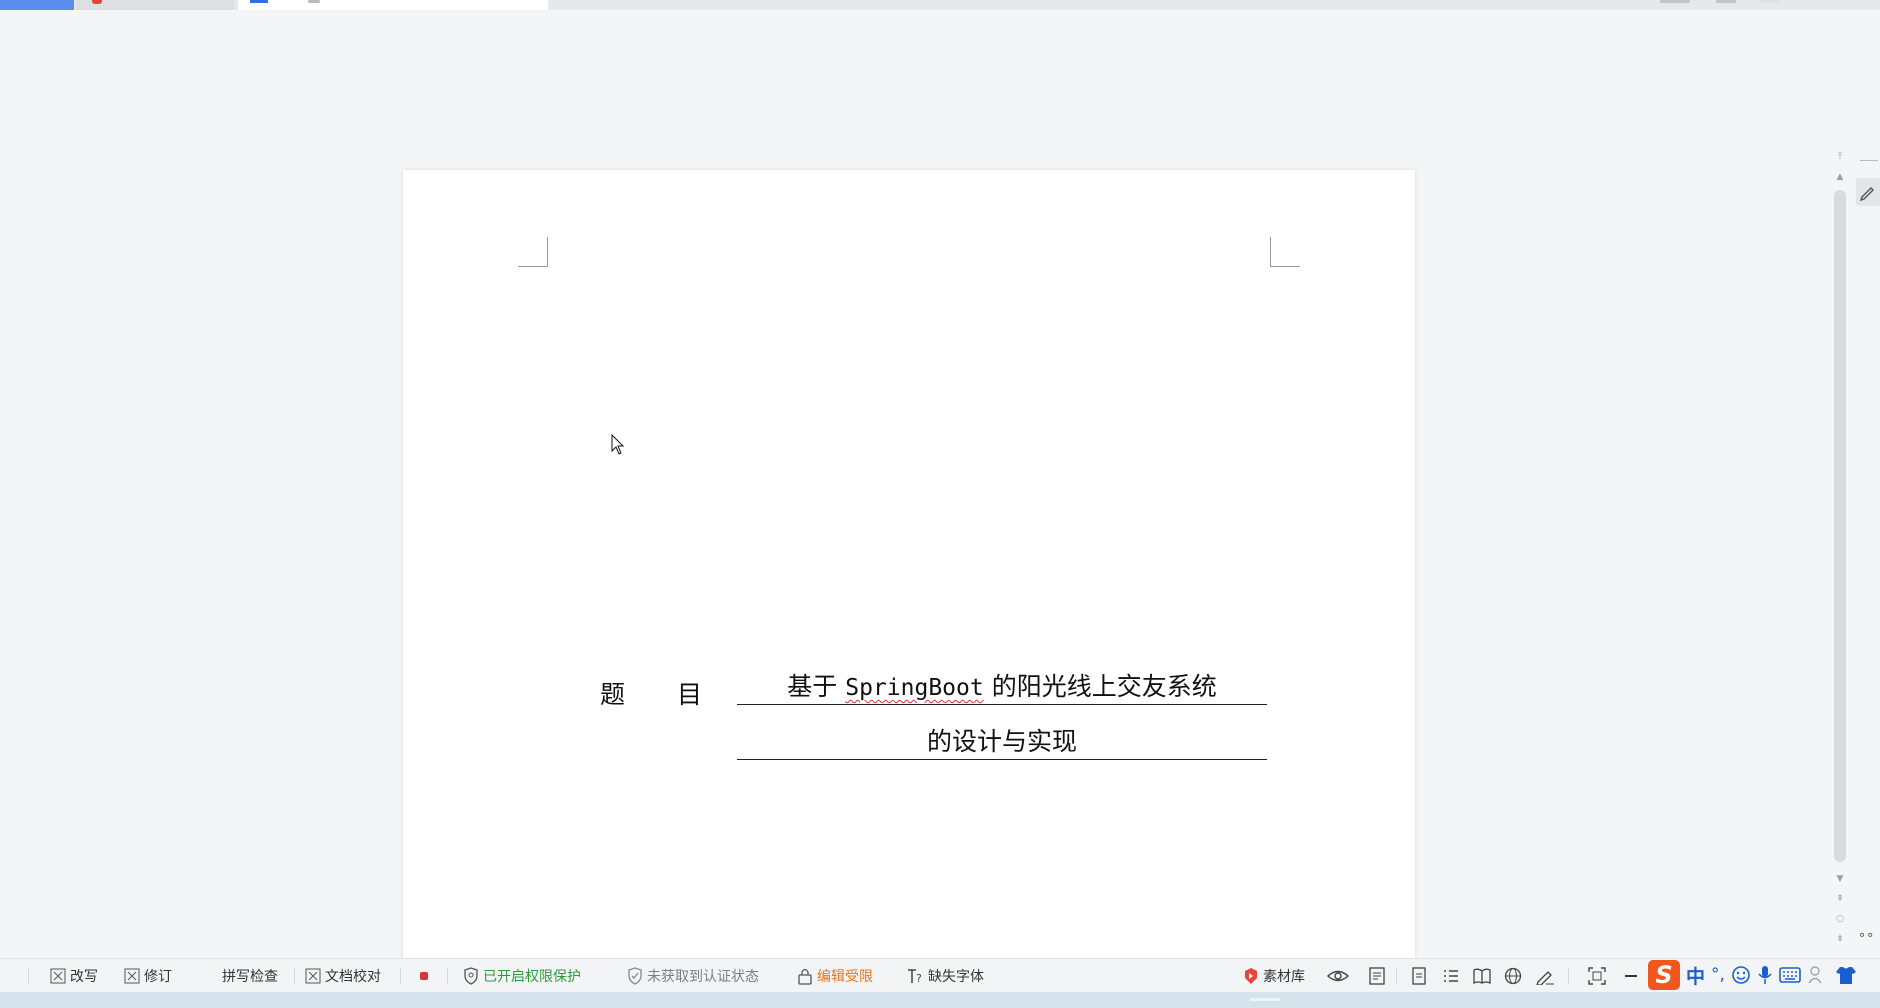 Image resolution: width=1880 pixels, height=1008 pixels. I want to click on material-library-icon, so click(1251, 976).